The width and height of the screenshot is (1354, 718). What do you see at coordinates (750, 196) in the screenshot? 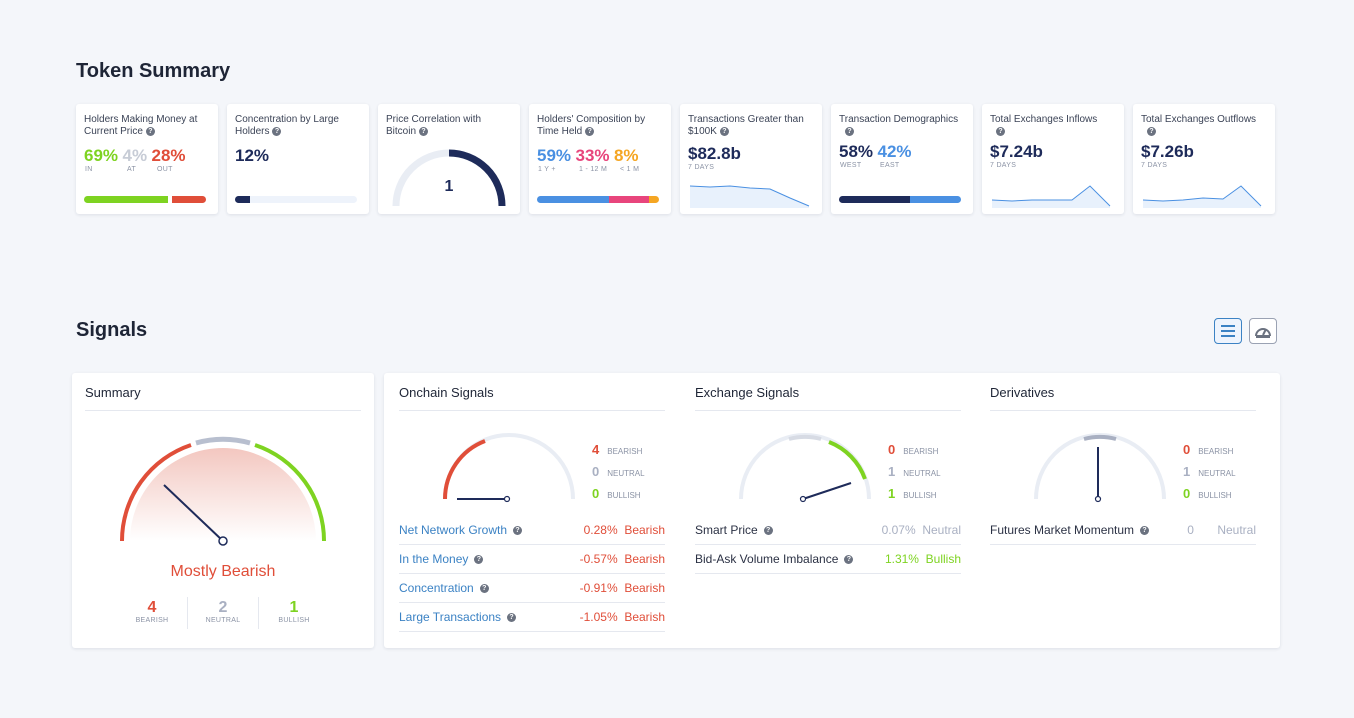
I see `large-tx-sparkline` at bounding box center [750, 196].